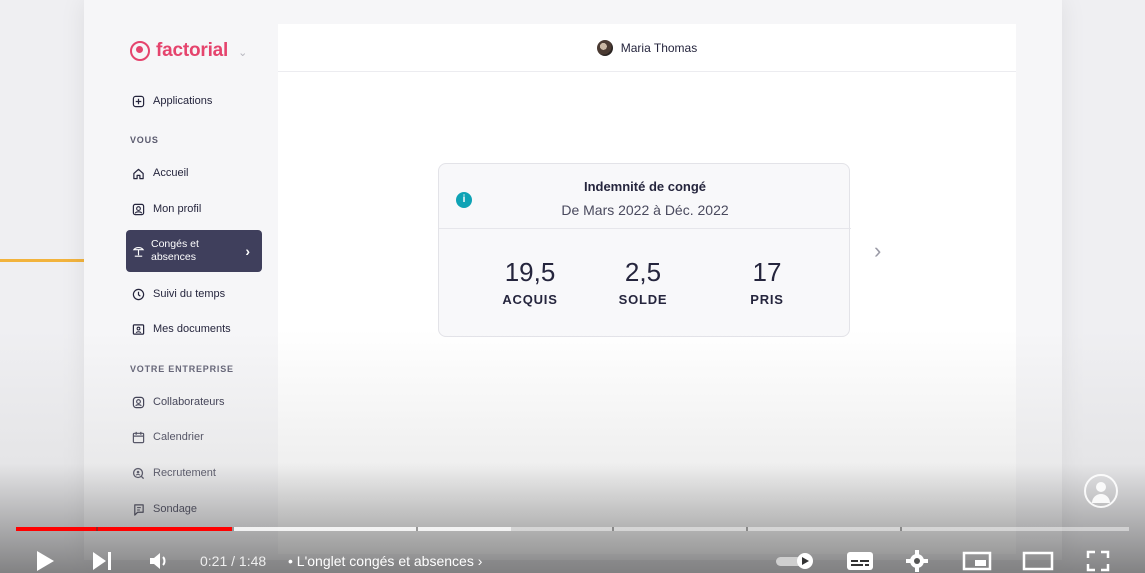 The width and height of the screenshot is (1145, 573). What do you see at coordinates (175, 509) in the screenshot?
I see `sidebar-item-label: Sondage` at bounding box center [175, 509].